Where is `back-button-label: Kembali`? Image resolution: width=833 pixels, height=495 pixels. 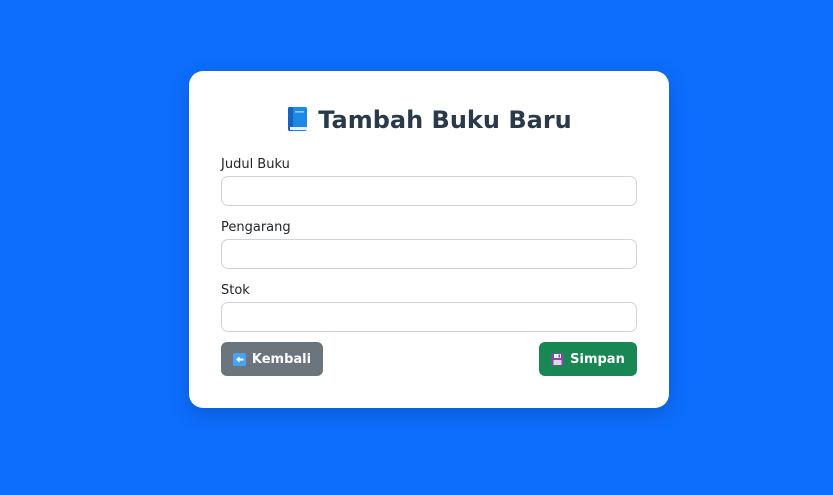
back-button-label: Kembali is located at coordinates (281, 359).